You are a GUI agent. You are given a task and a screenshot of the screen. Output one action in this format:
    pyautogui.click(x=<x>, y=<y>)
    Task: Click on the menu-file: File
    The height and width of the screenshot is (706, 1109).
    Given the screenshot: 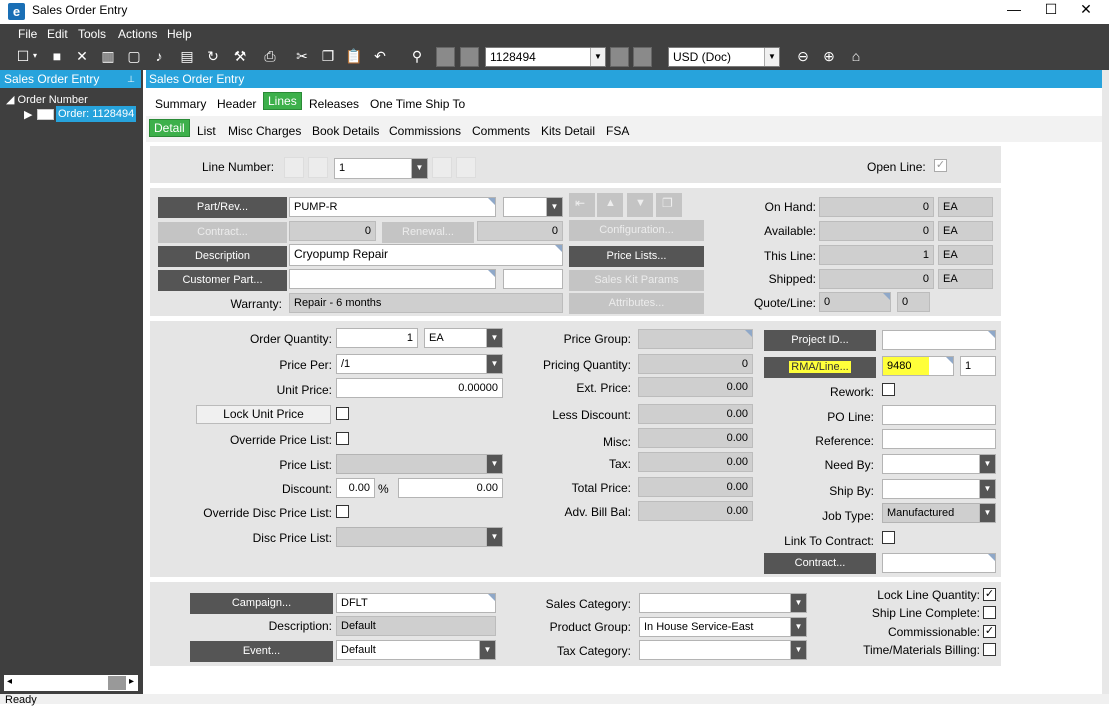 What is the action you would take?
    pyautogui.click(x=27, y=34)
    